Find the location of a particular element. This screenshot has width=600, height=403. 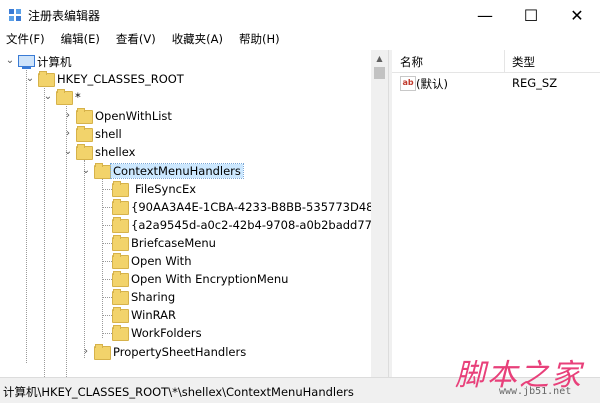

scroll-up-icon: ▲ is located at coordinates (379, 58).